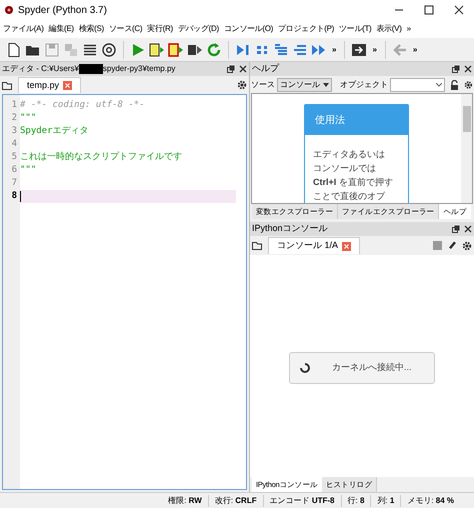 Image resolution: width=474 pixels, height=508 pixels. What do you see at coordinates (355, 500) in the screenshot?
I see `status-item: 行: 8` at bounding box center [355, 500].